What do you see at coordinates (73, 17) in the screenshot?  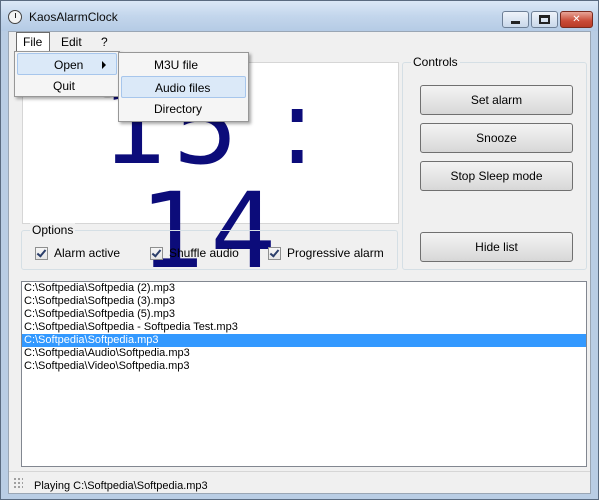 I see `window-title: KaosAlarmClock` at bounding box center [73, 17].